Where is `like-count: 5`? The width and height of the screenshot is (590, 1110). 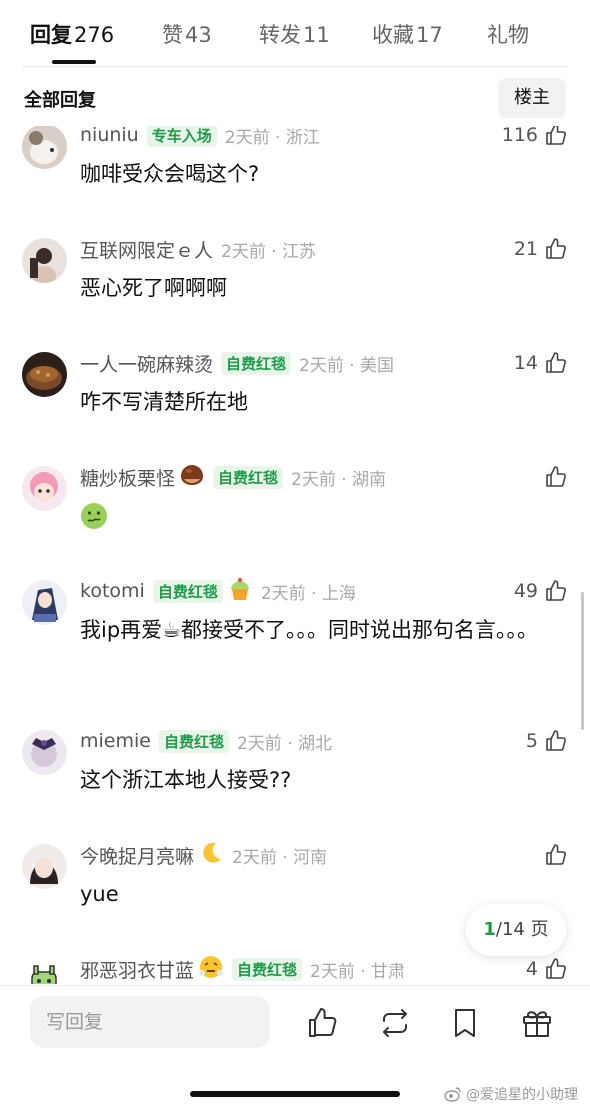
like-count: 5 is located at coordinates (531, 741).